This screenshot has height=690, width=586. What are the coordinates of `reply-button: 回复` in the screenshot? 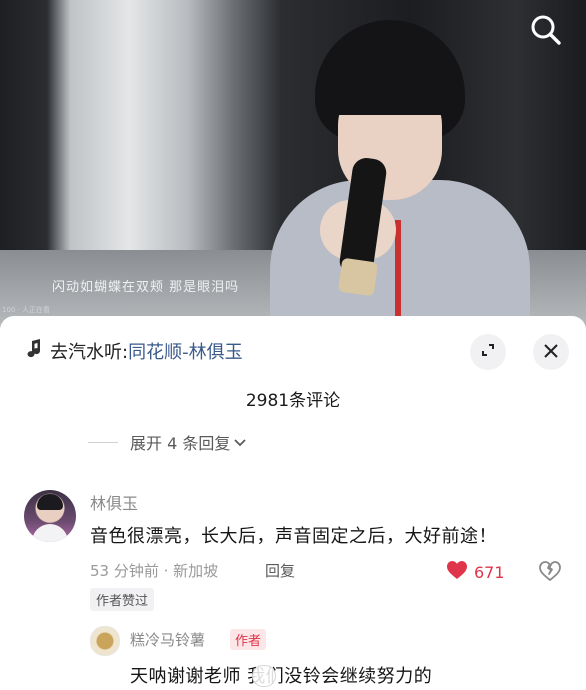 It's located at (280, 570).